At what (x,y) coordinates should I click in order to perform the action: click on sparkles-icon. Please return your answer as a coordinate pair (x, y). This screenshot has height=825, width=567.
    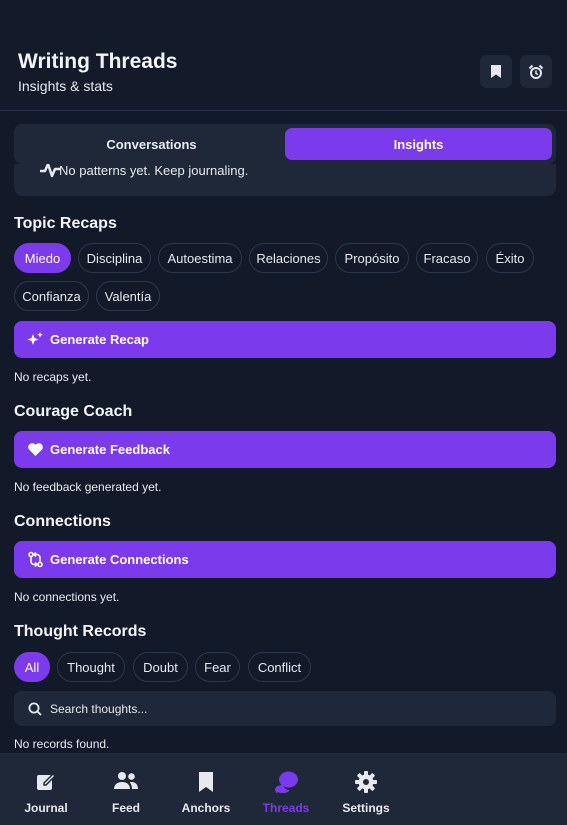
    Looking at the image, I should click on (35, 338).